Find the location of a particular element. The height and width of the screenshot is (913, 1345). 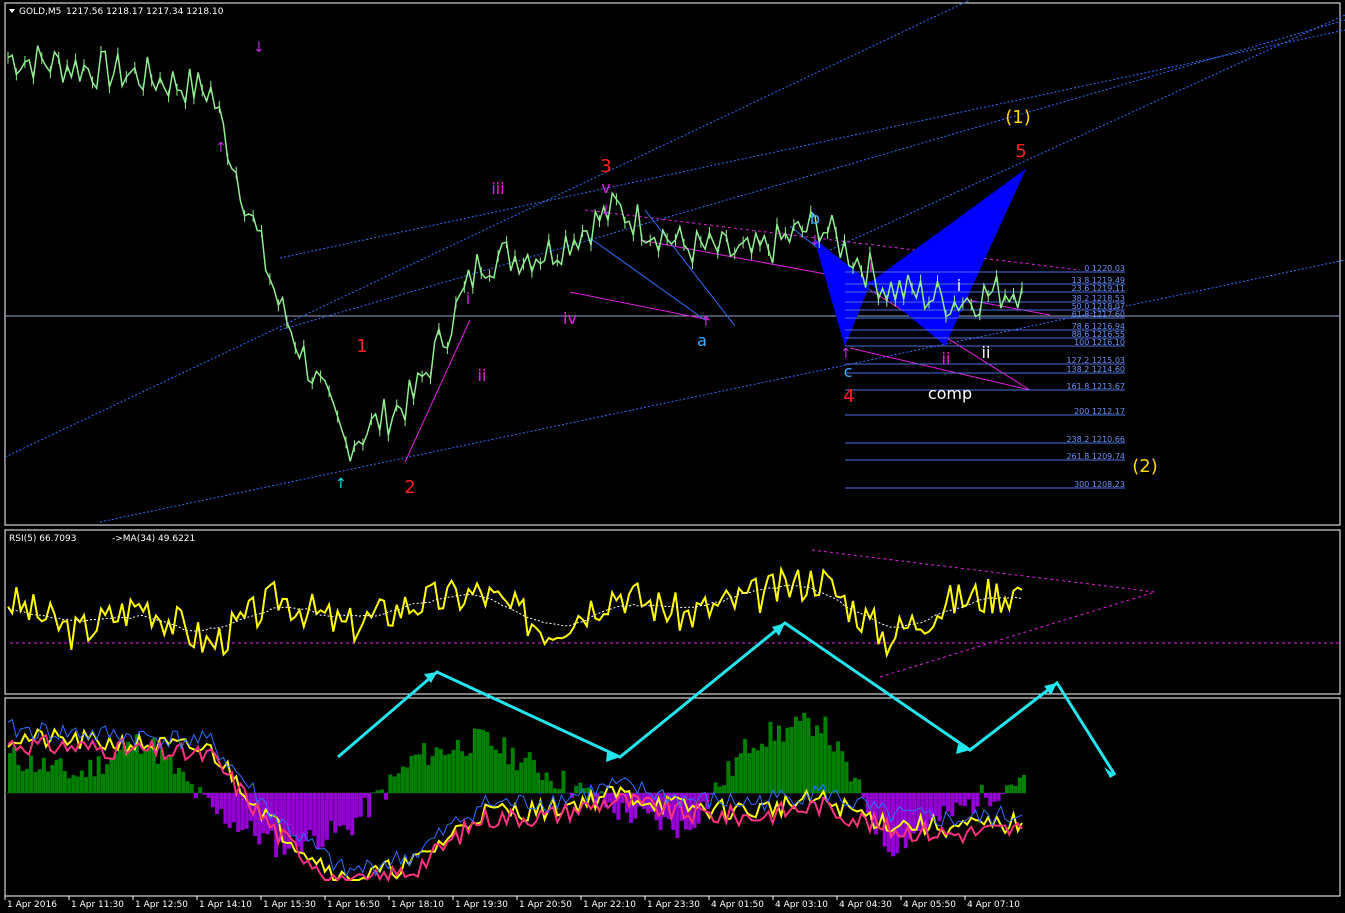

ohlc-label: 1217.56 1218.17 1217.34 1218.10 is located at coordinates (145, 12).